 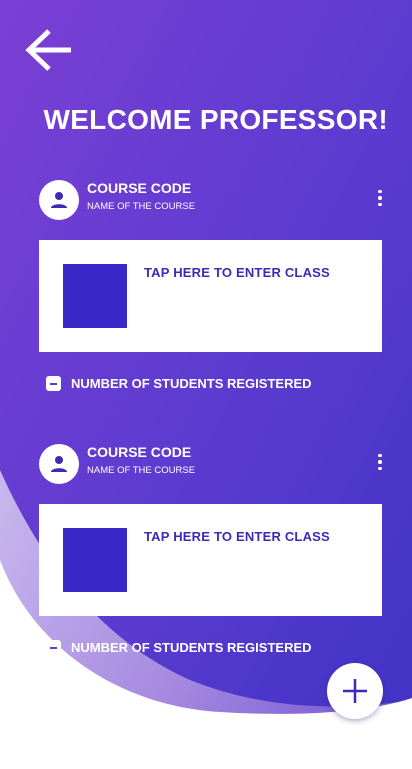 I want to click on plus-icon, so click(x=355, y=691).